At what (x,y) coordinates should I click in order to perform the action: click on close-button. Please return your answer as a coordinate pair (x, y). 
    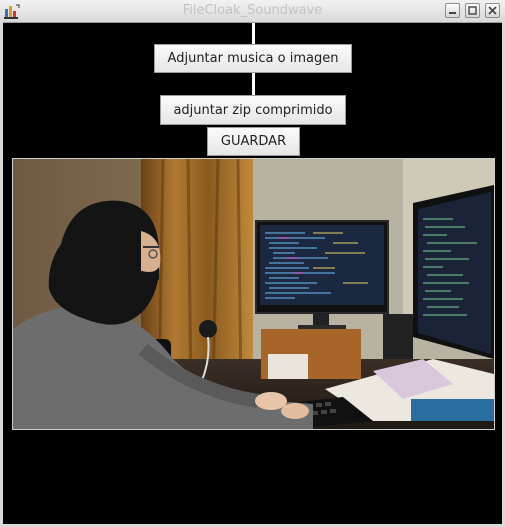
    Looking at the image, I should click on (492, 10).